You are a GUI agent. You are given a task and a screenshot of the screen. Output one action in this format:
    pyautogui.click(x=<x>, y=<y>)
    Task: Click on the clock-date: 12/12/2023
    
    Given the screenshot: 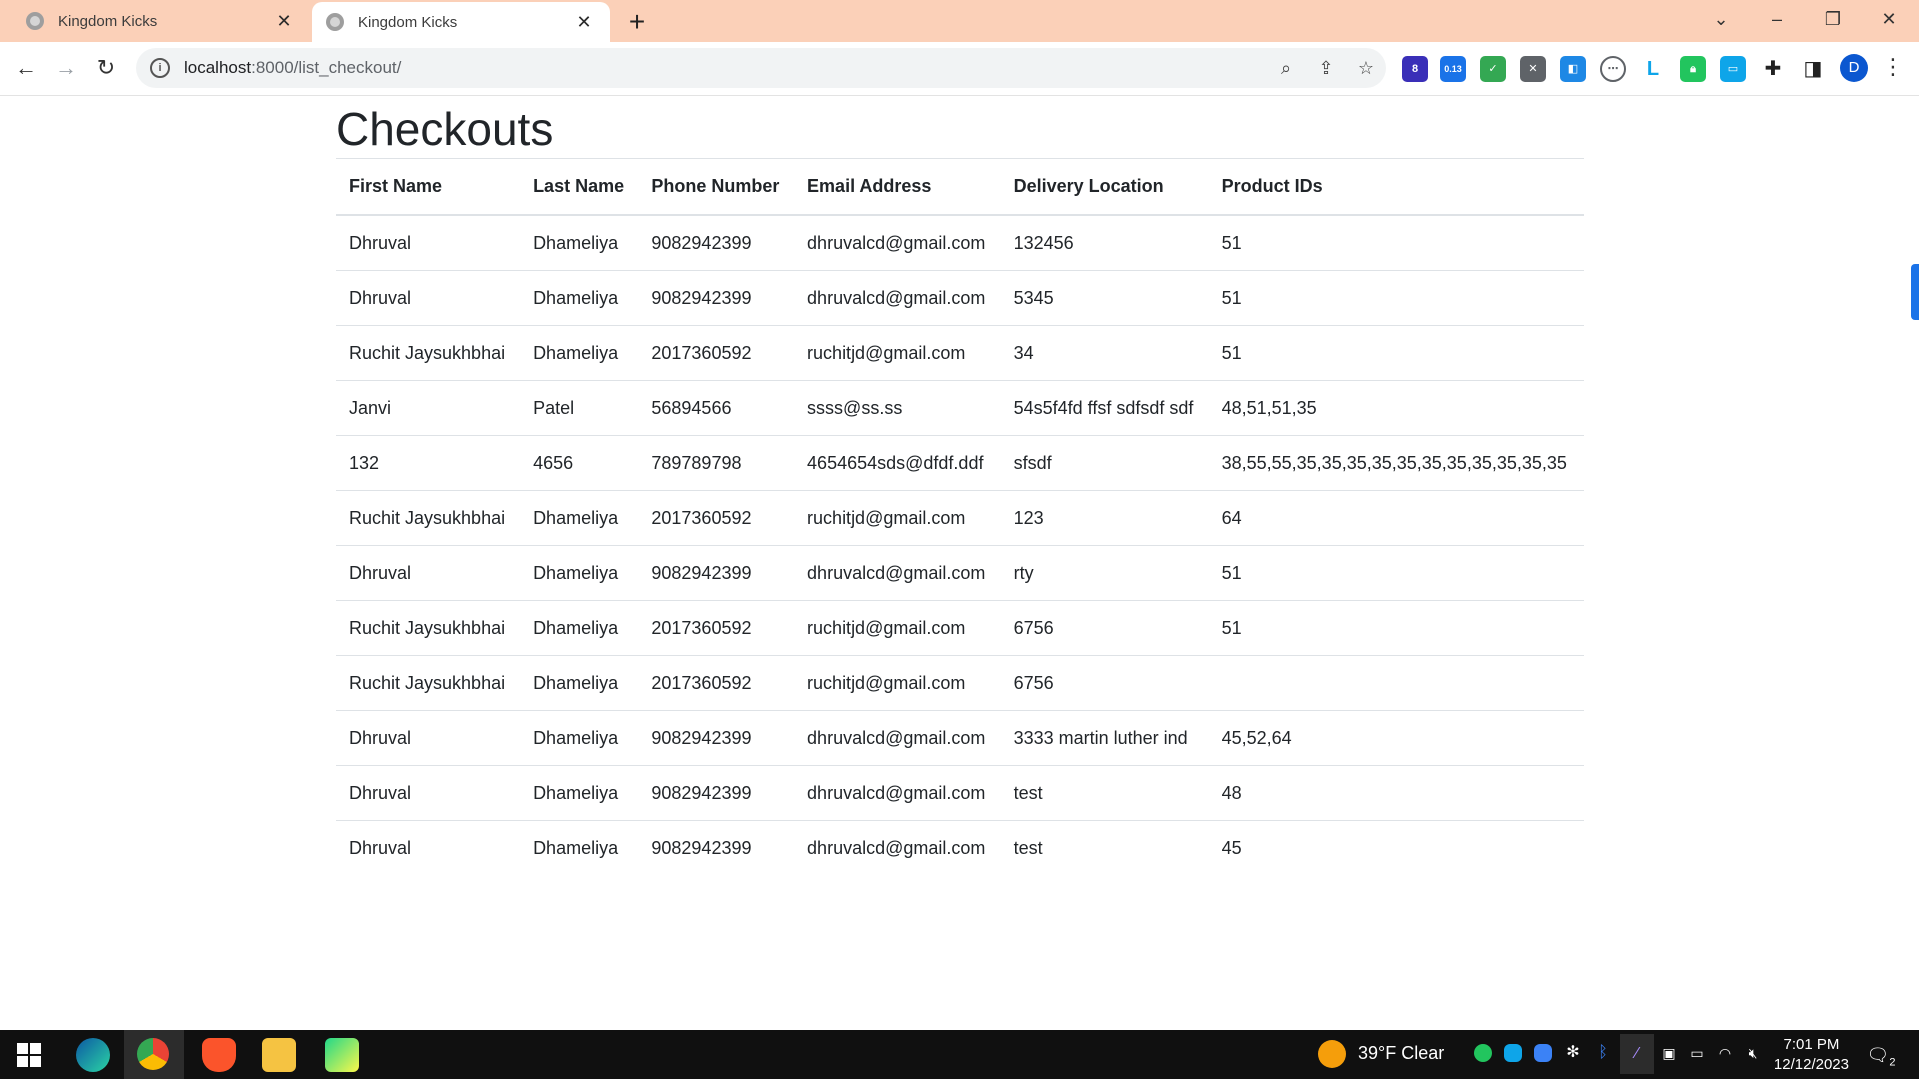 What is the action you would take?
    pyautogui.click(x=1811, y=1064)
    